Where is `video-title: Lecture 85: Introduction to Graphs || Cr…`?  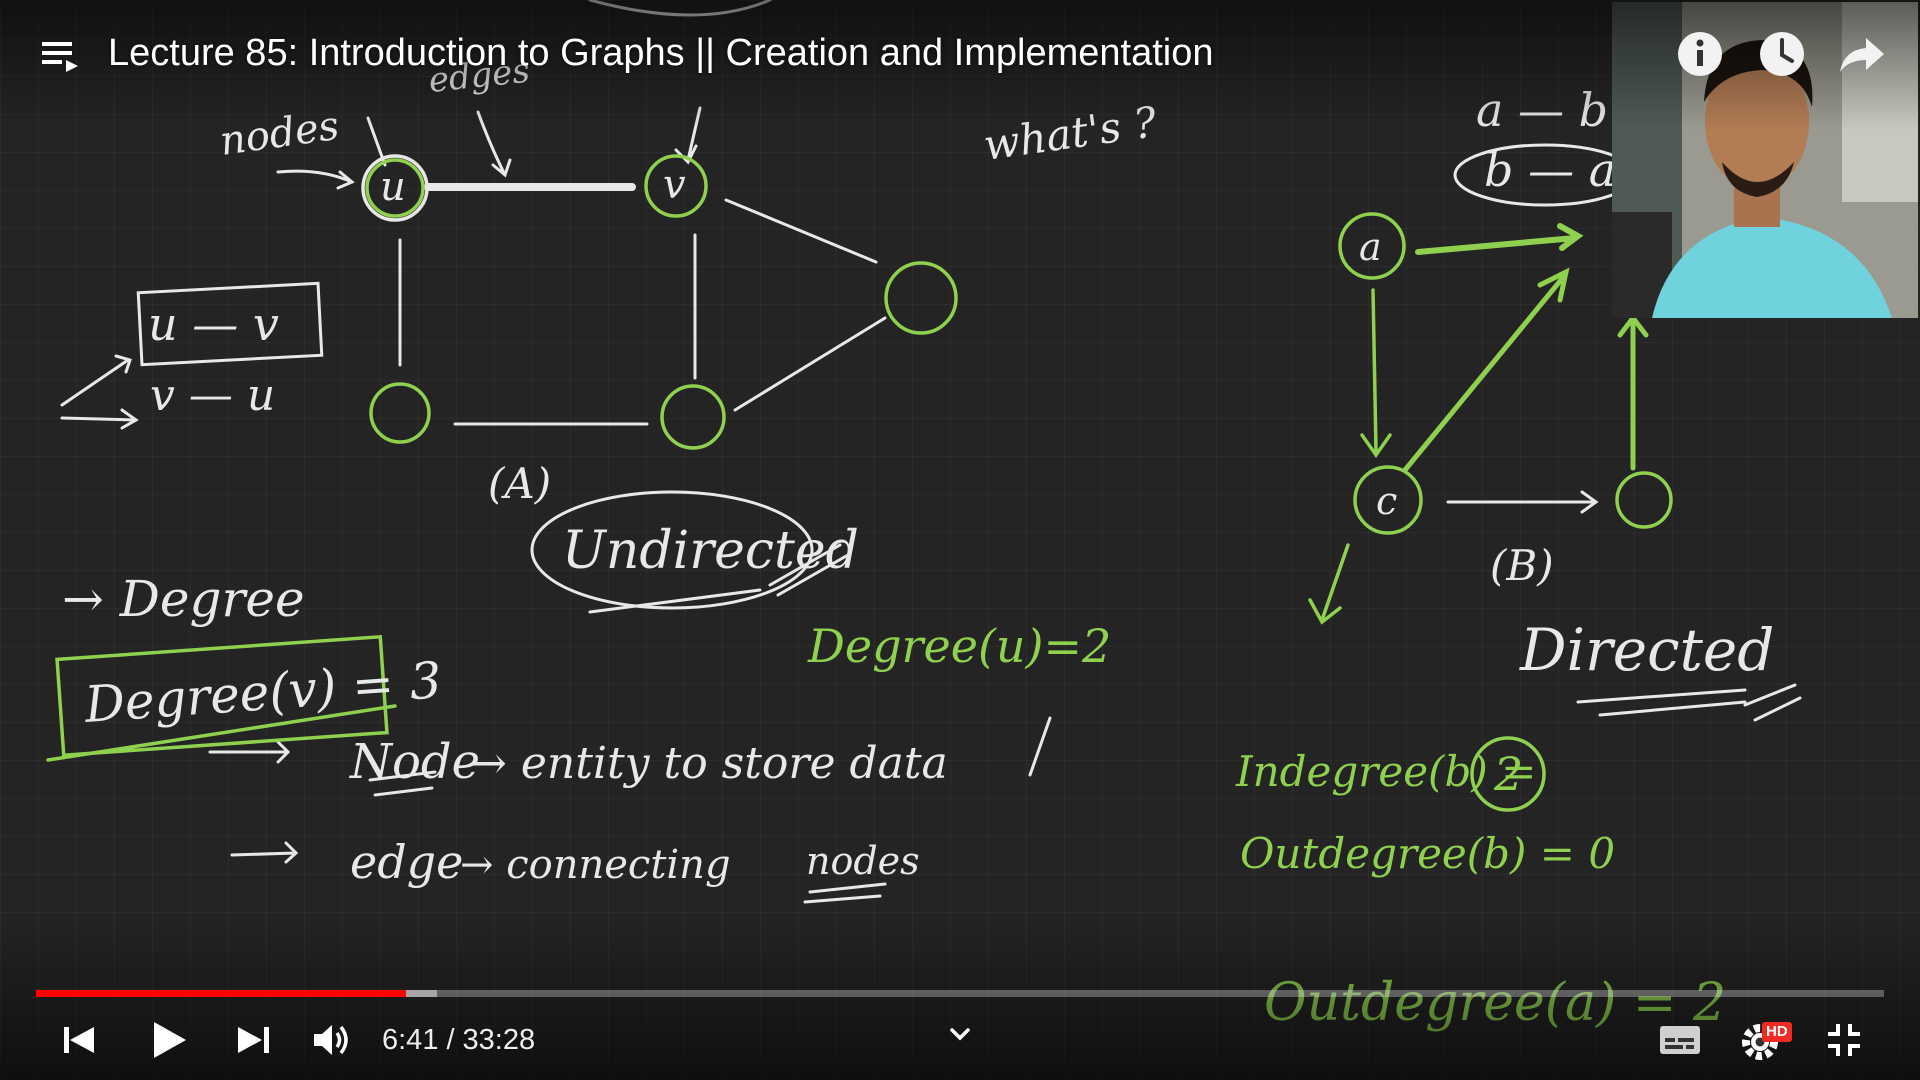 video-title: Lecture 85: Introduction to Graphs || Cr… is located at coordinates (661, 53).